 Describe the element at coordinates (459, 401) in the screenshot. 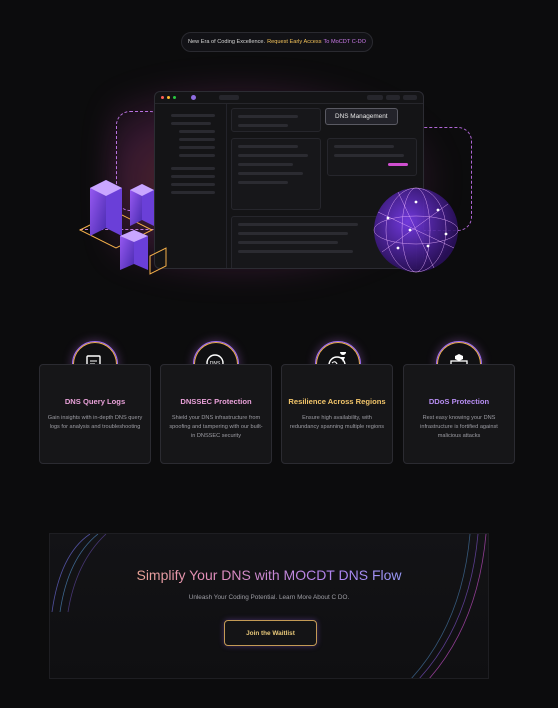

I see `feature-title: DDoS Protection` at that location.